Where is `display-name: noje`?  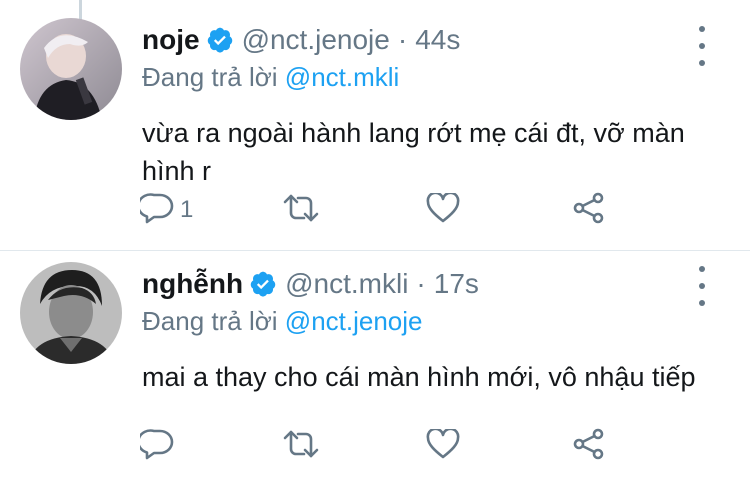
display-name: noje is located at coordinates (171, 40).